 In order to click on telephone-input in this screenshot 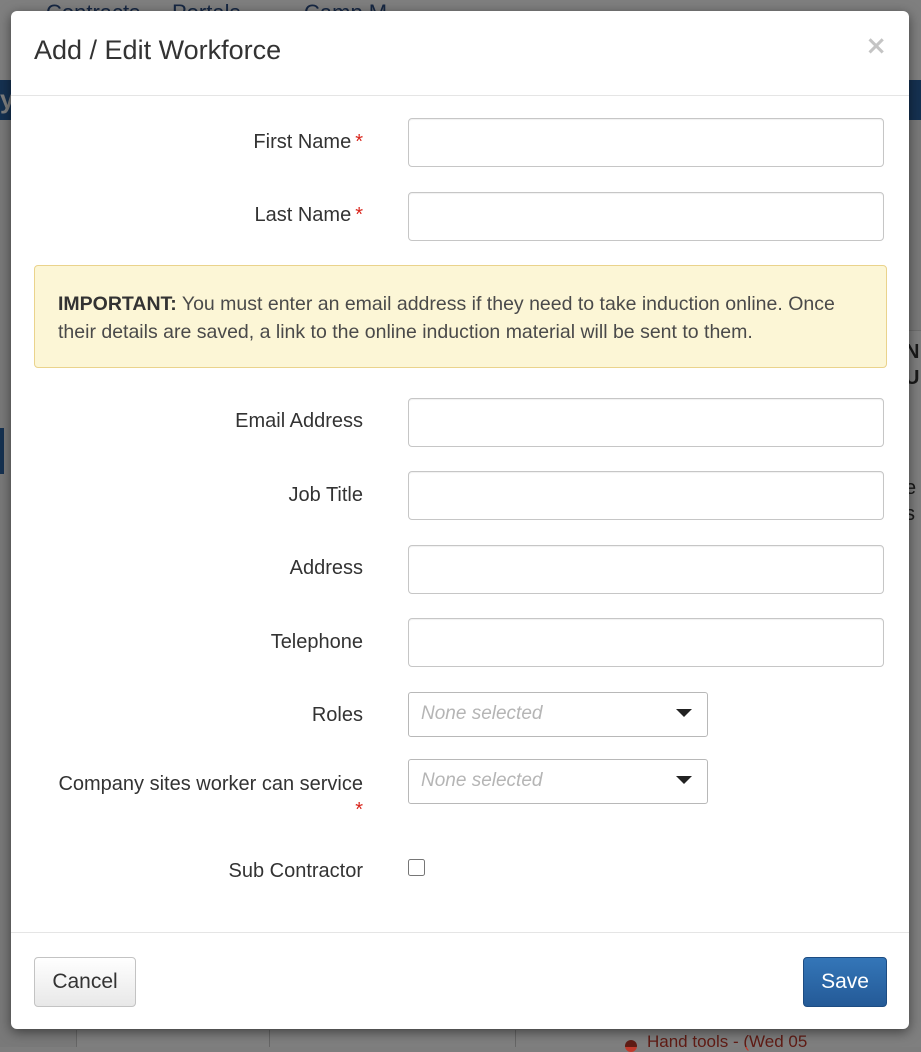, I will do `click(646, 642)`.